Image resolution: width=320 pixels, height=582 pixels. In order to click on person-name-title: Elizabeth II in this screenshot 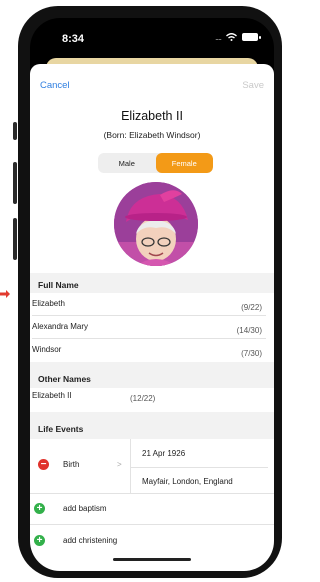, I will do `click(152, 116)`.